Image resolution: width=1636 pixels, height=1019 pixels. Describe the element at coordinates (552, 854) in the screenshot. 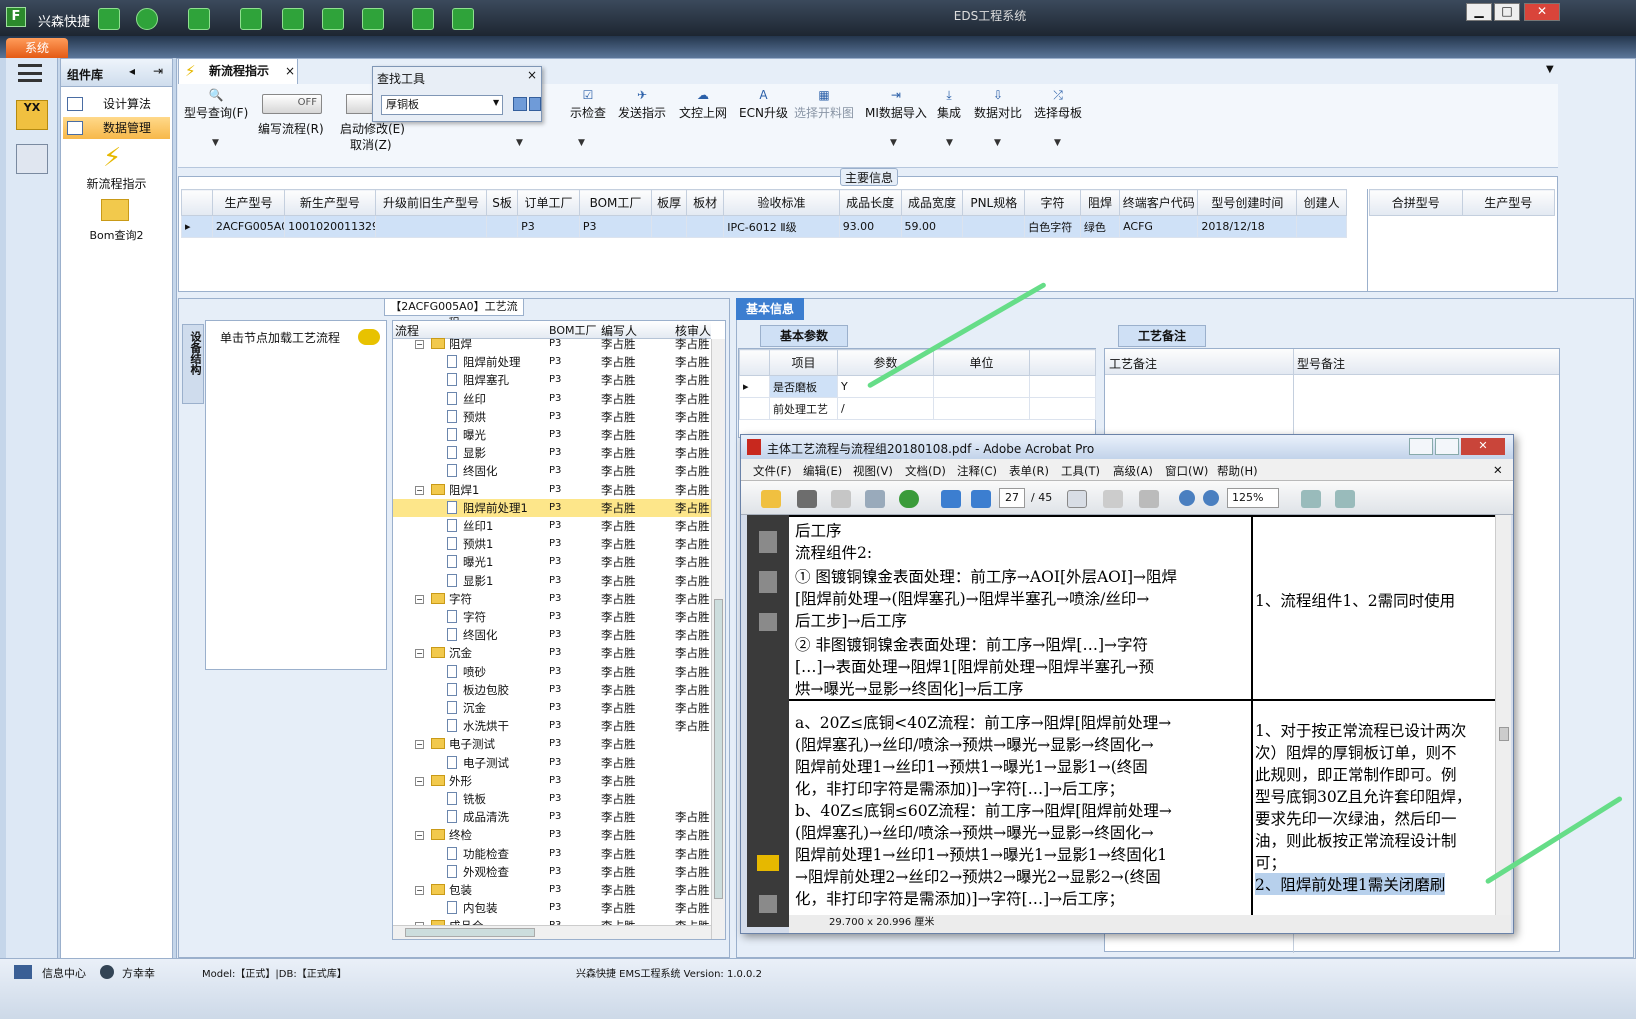

I see `tree-row: 功能检查 P3 李占胜 李占胜` at that location.